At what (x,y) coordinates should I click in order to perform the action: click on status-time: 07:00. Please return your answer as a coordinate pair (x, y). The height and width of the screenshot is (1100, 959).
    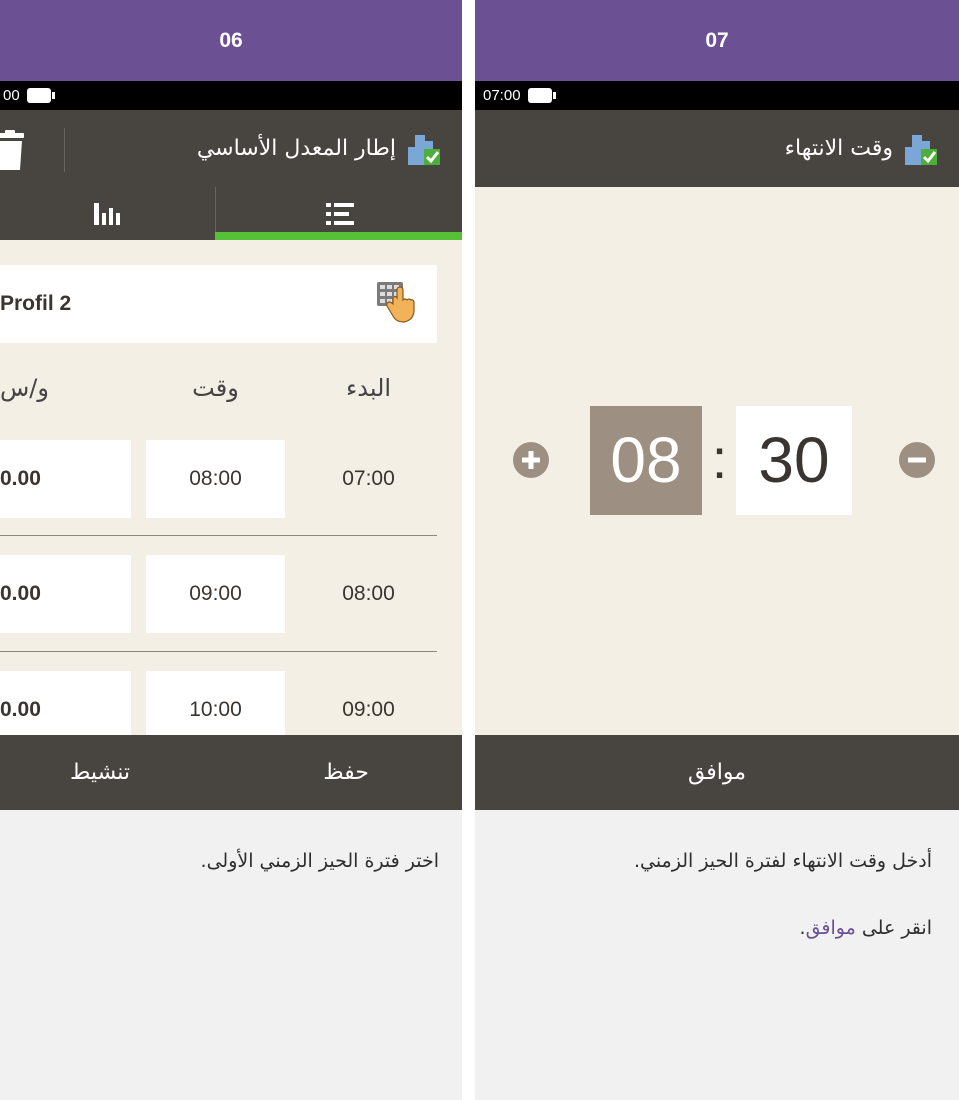
    Looking at the image, I should click on (502, 95).